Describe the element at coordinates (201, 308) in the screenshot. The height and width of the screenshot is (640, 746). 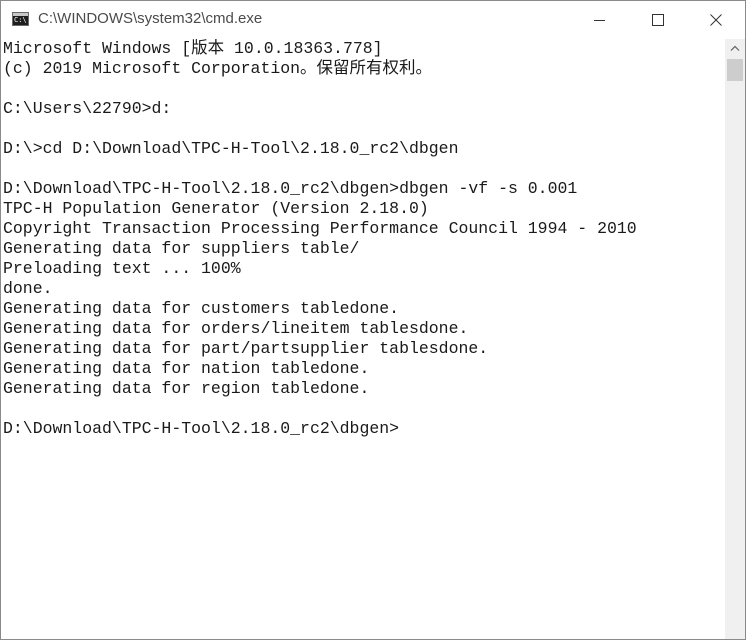
I see `console-line: Generating data for customers tabledone.` at that location.